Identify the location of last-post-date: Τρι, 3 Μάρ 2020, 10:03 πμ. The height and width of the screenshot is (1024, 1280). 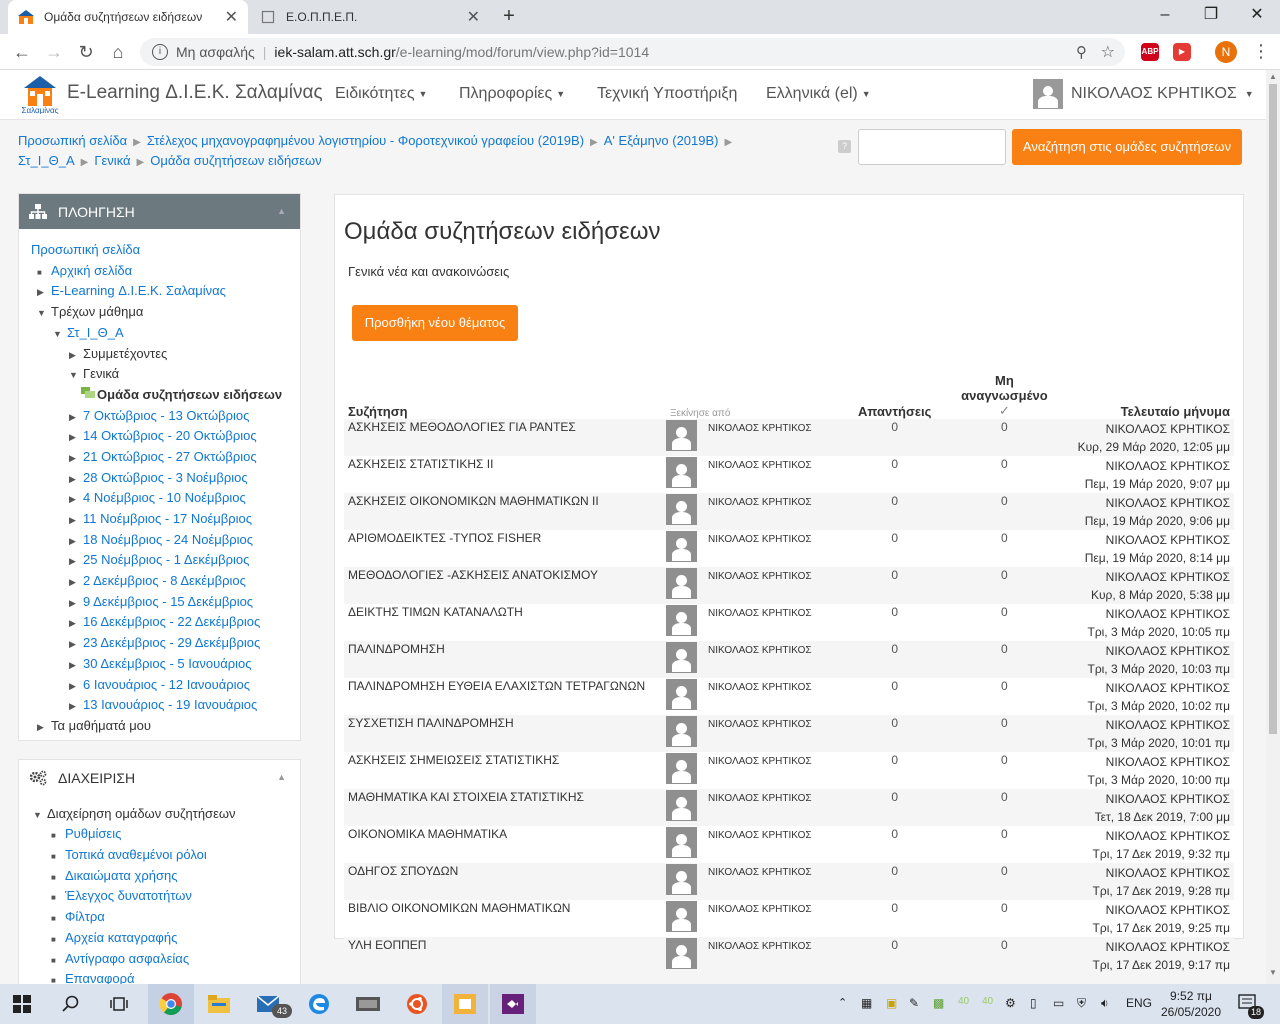
(1144, 669).